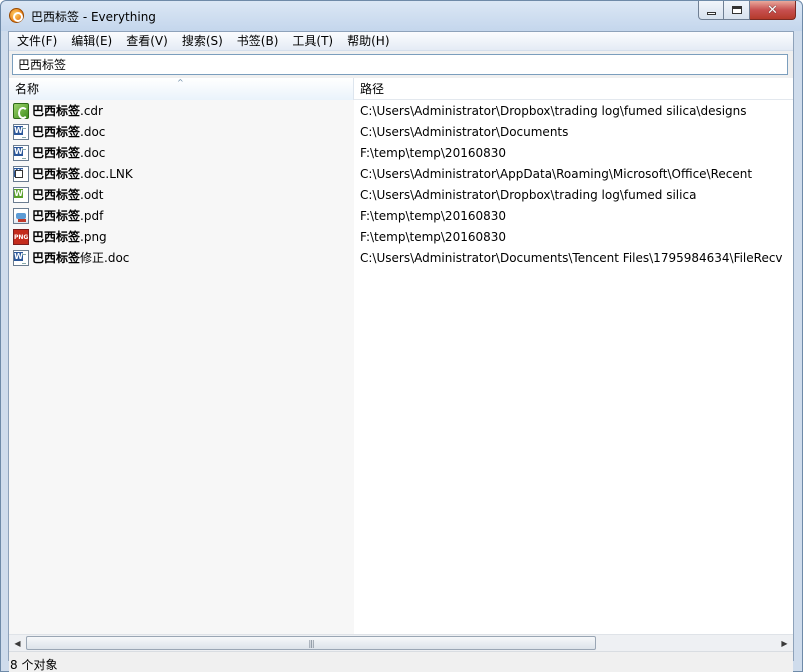 This screenshot has height=672, width=803. Describe the element at coordinates (202, 41) in the screenshot. I see `menu-search: 搜索(S)` at that location.